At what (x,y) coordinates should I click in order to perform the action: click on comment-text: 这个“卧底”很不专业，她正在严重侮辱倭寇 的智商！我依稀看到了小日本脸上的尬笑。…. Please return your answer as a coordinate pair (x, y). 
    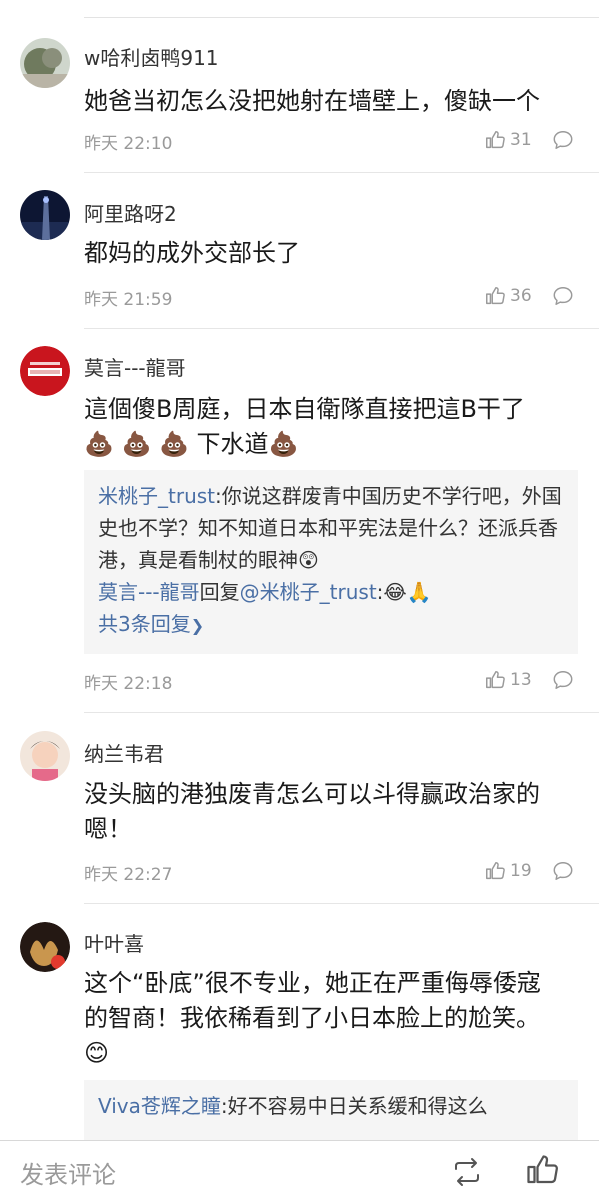
    Looking at the image, I should click on (334, 1018).